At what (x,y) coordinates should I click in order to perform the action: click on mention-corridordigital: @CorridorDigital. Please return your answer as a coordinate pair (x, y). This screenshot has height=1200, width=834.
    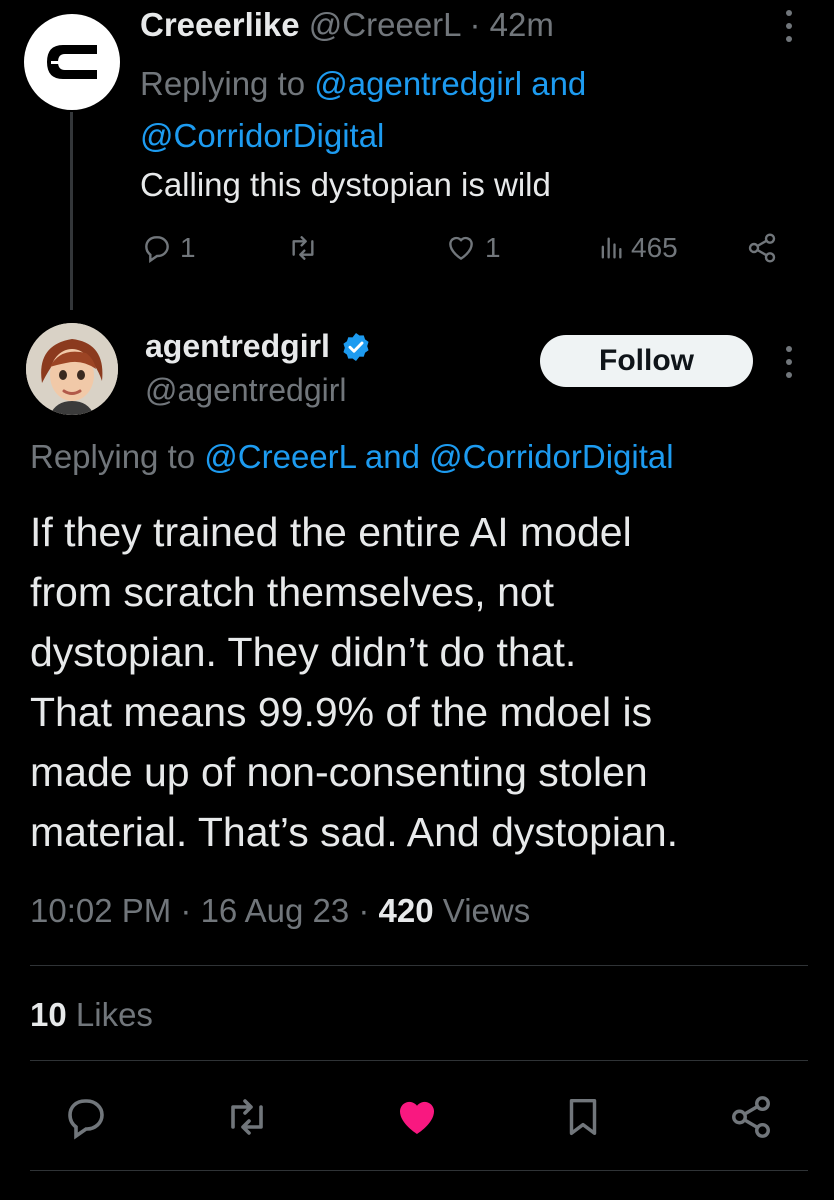
    Looking at the image, I should click on (551, 456).